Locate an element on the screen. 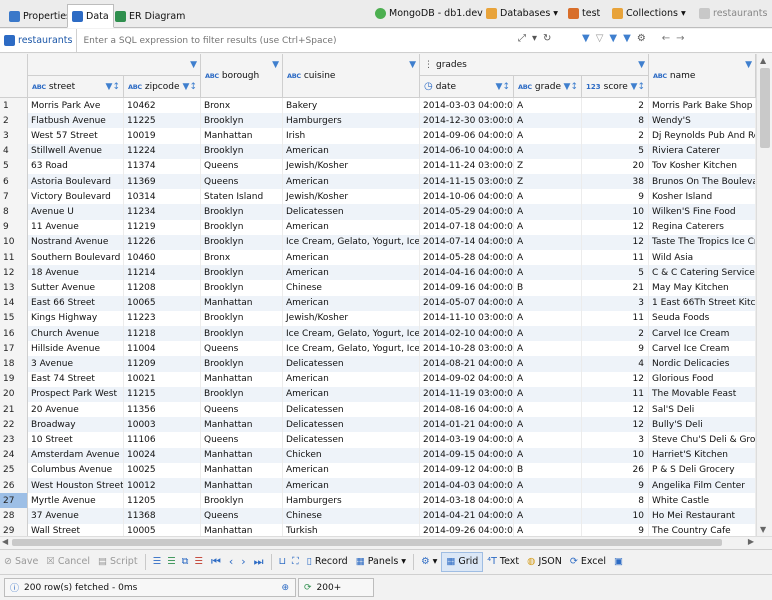 The image size is (772, 600). cell-score: 2 is located at coordinates (615, 106).